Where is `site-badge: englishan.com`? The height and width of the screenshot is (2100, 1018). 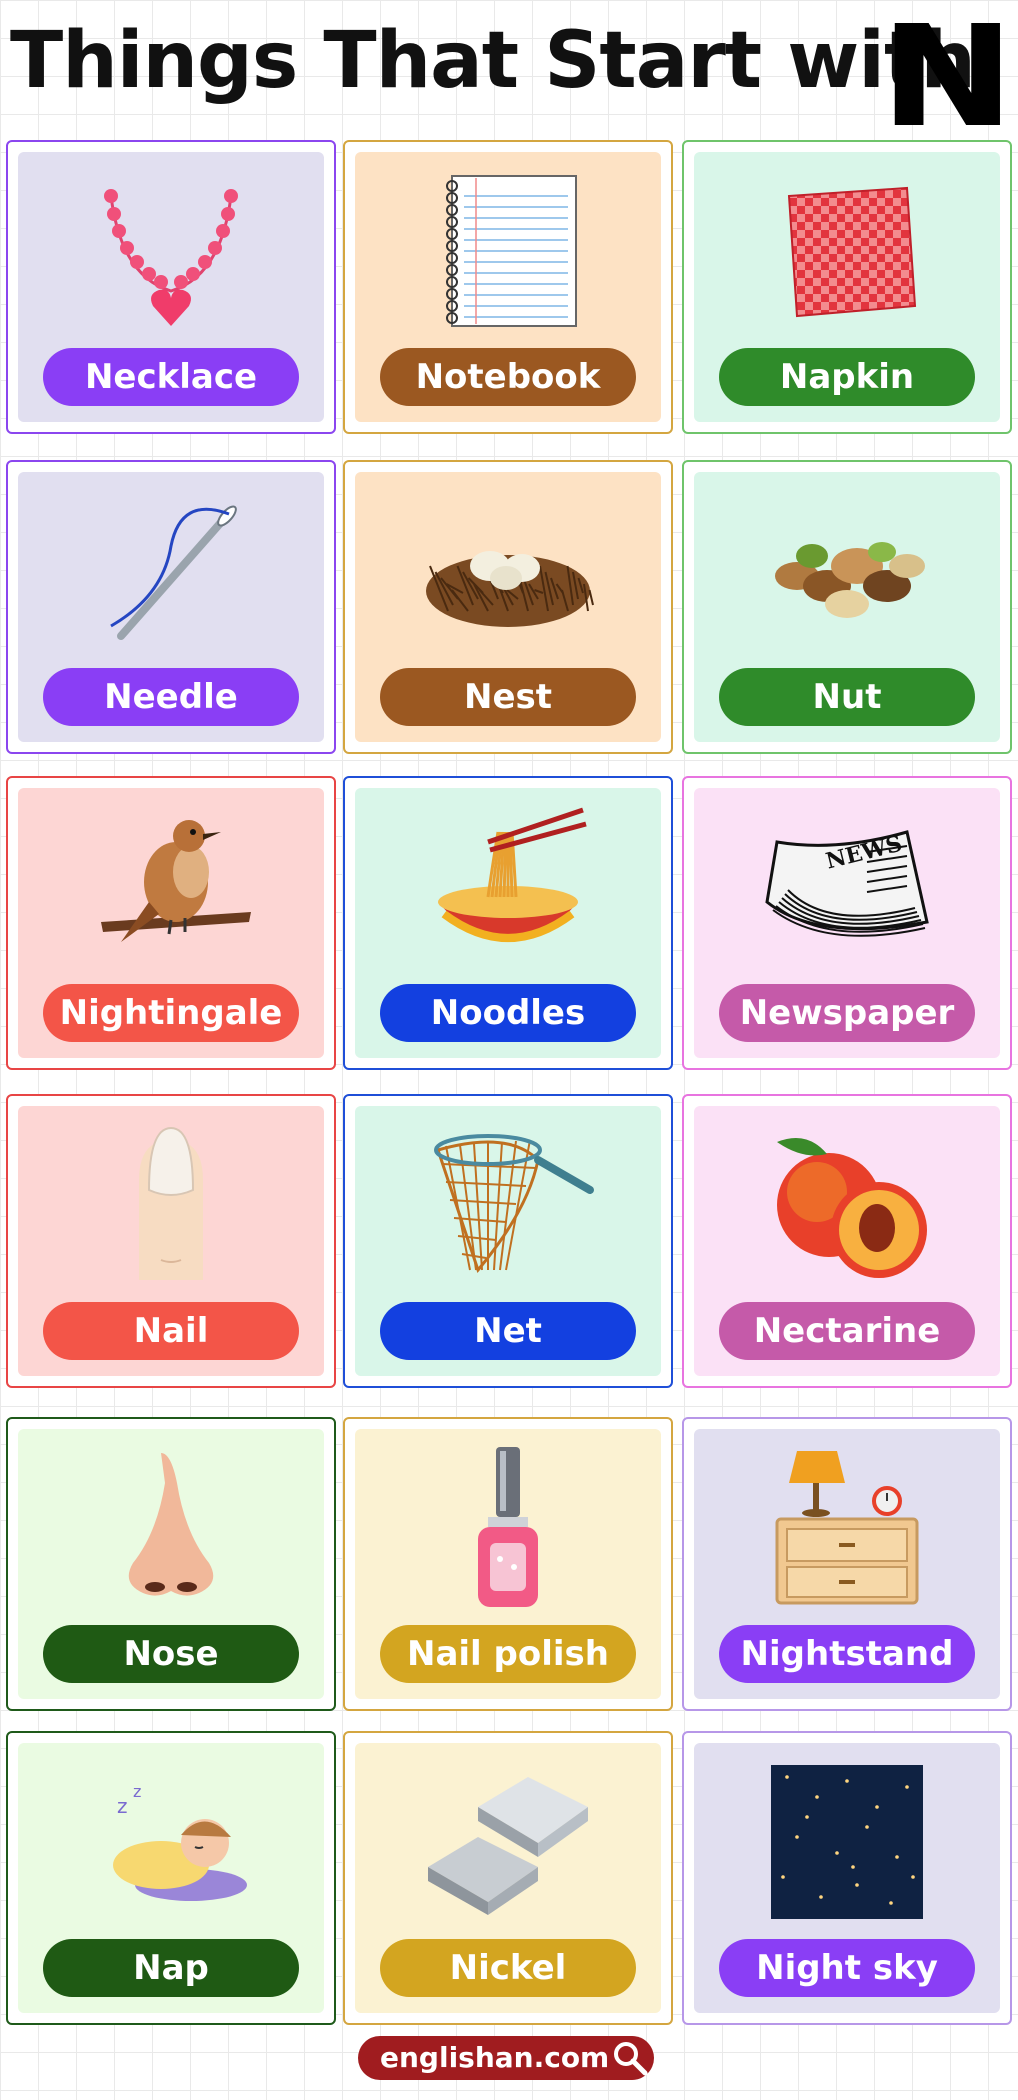 site-badge: englishan.com is located at coordinates (506, 2058).